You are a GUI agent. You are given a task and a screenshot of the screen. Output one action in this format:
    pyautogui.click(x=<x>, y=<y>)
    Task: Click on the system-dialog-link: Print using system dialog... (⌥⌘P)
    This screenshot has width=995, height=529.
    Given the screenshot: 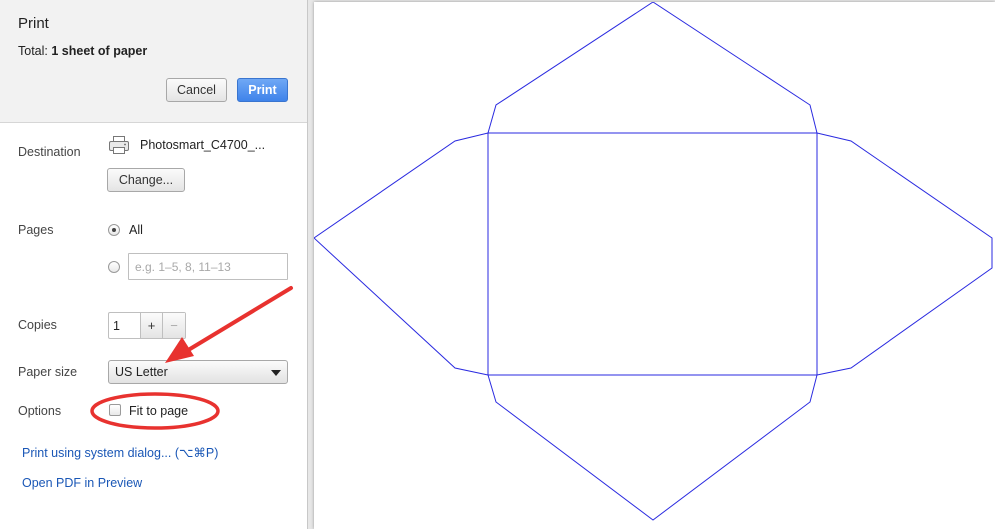 What is the action you would take?
    pyautogui.click(x=120, y=452)
    